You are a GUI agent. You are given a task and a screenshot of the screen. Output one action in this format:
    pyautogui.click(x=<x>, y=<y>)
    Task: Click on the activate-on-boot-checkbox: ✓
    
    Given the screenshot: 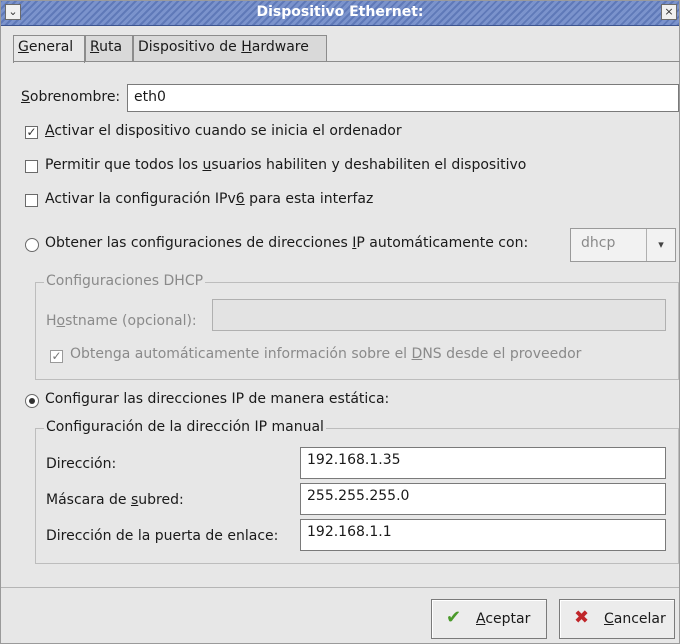 What is the action you would take?
    pyautogui.click(x=31, y=132)
    